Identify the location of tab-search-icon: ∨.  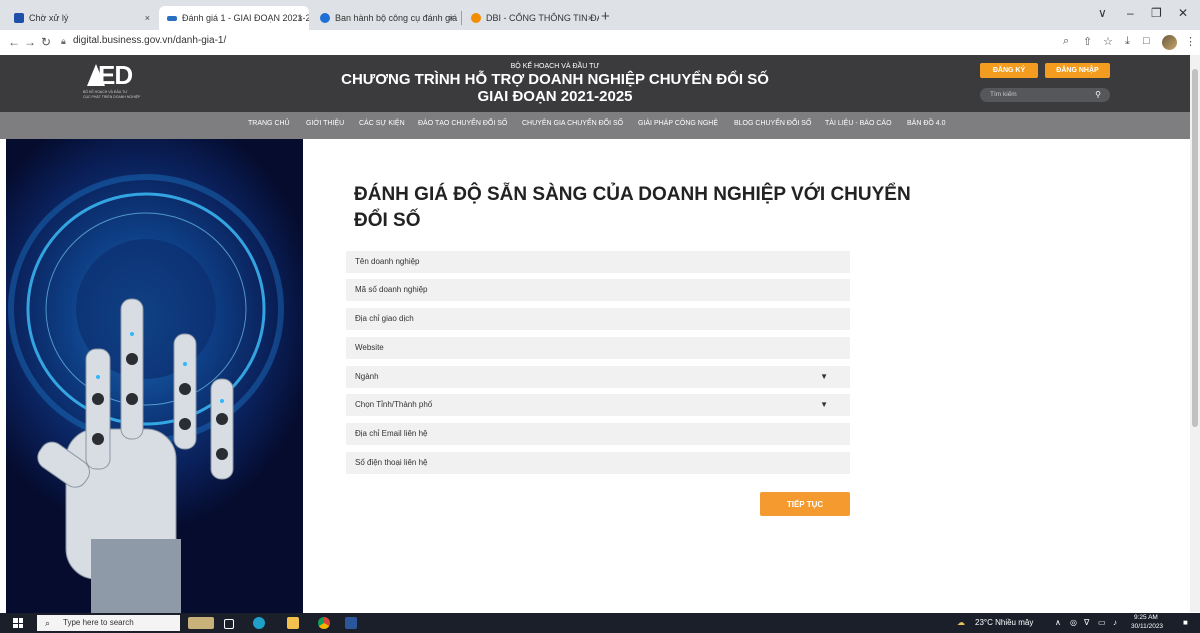
(1102, 13).